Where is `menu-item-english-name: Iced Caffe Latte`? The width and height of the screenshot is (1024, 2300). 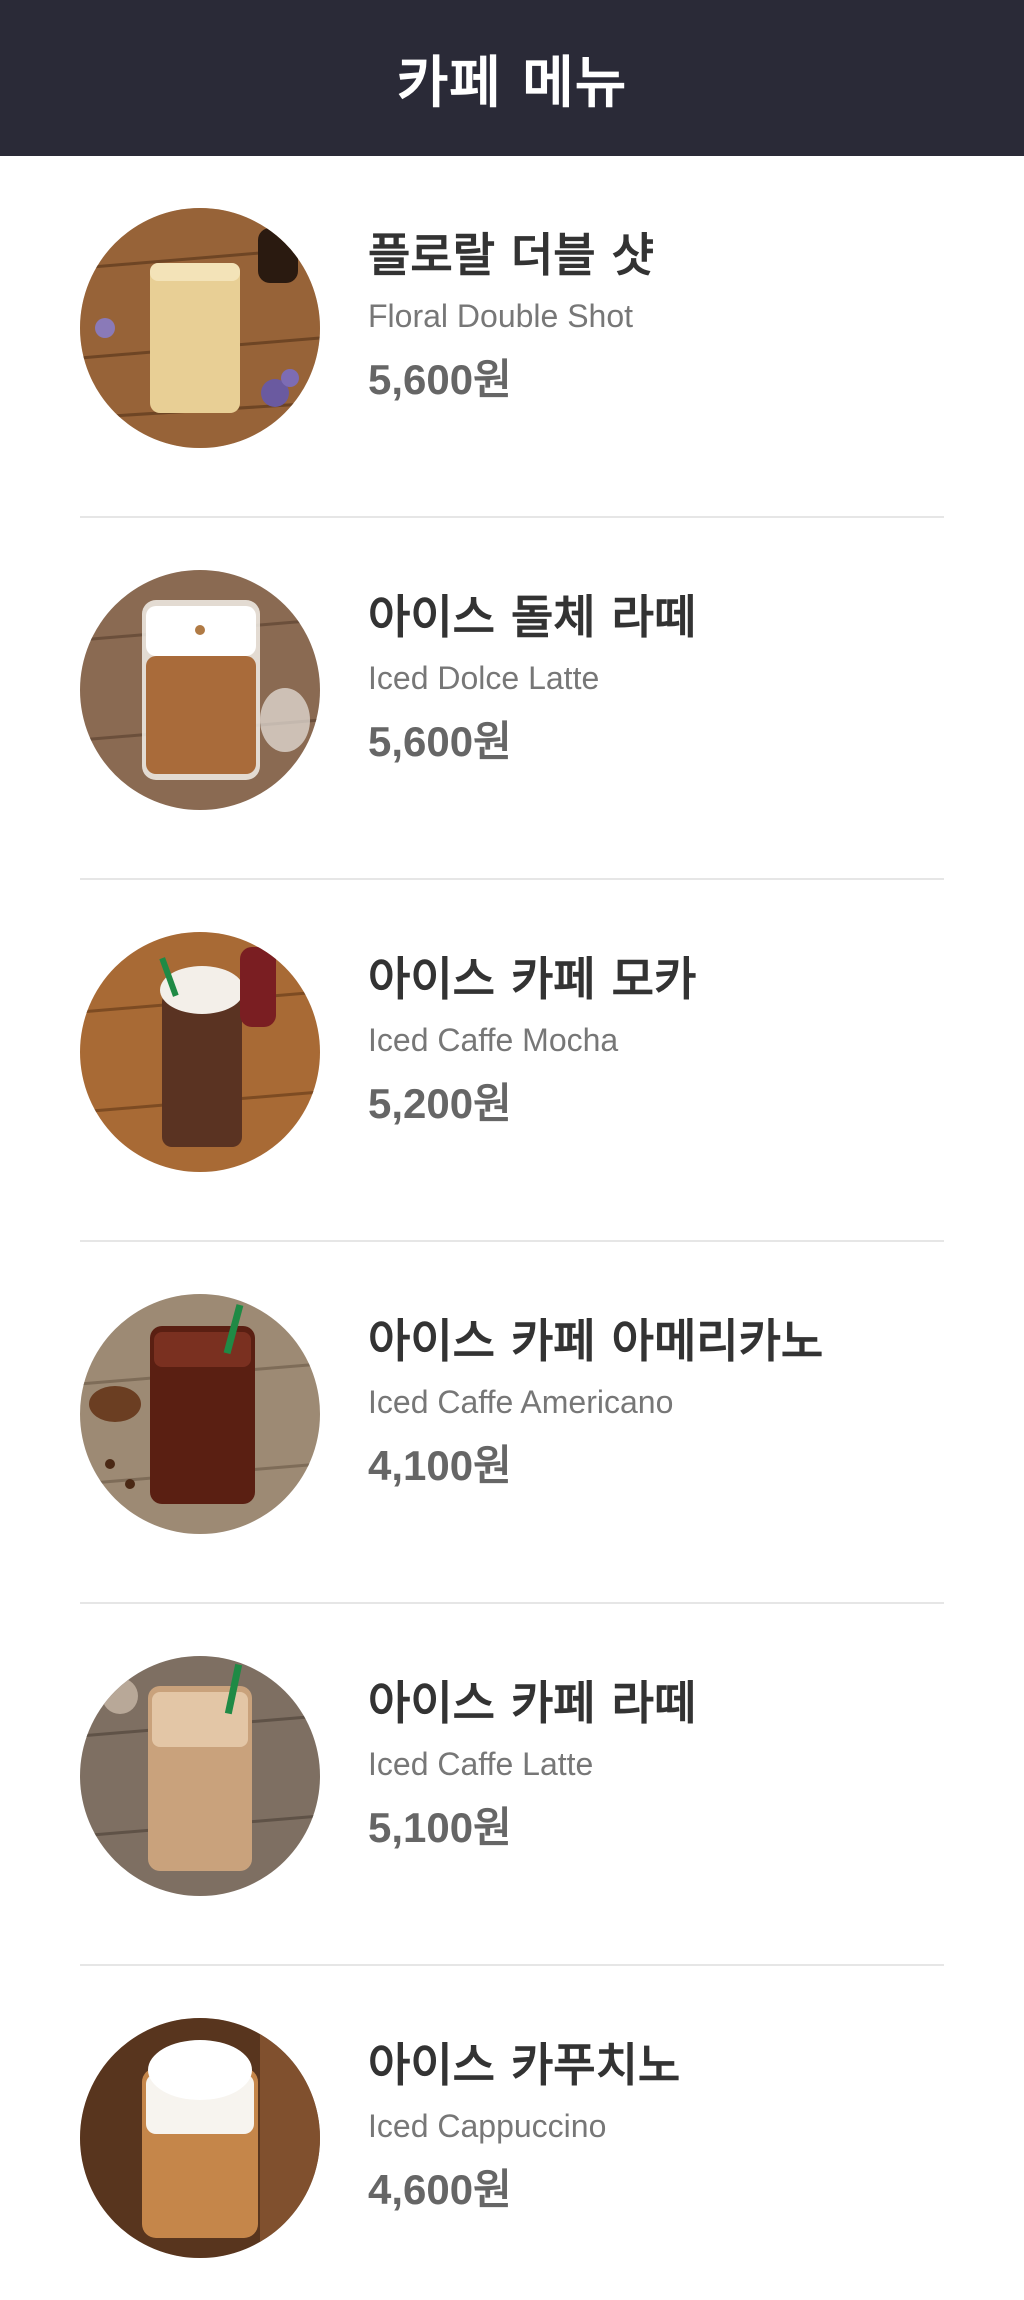 menu-item-english-name: Iced Caffe Latte is located at coordinates (481, 1764).